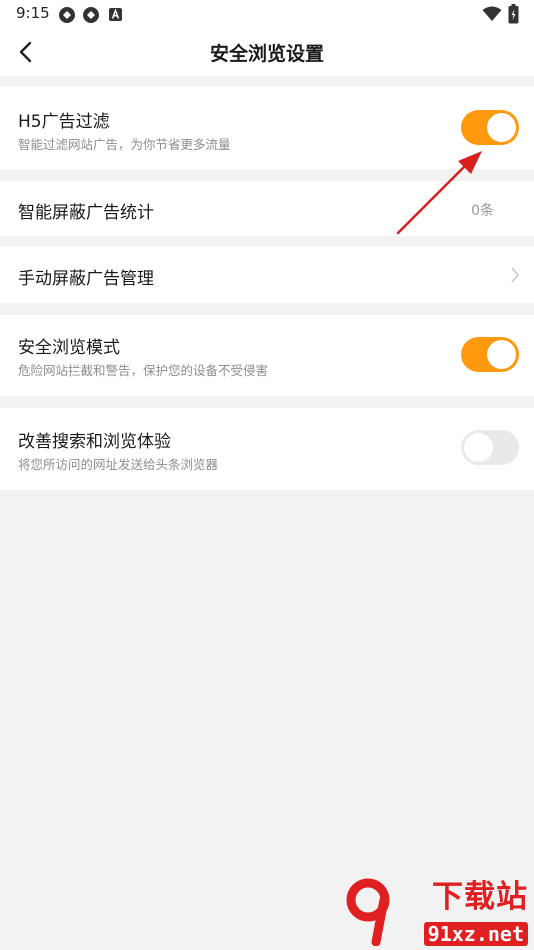 This screenshot has height=950, width=534. Describe the element at coordinates (69, 348) in the screenshot. I see `setting-title: 安全浏览模式` at that location.